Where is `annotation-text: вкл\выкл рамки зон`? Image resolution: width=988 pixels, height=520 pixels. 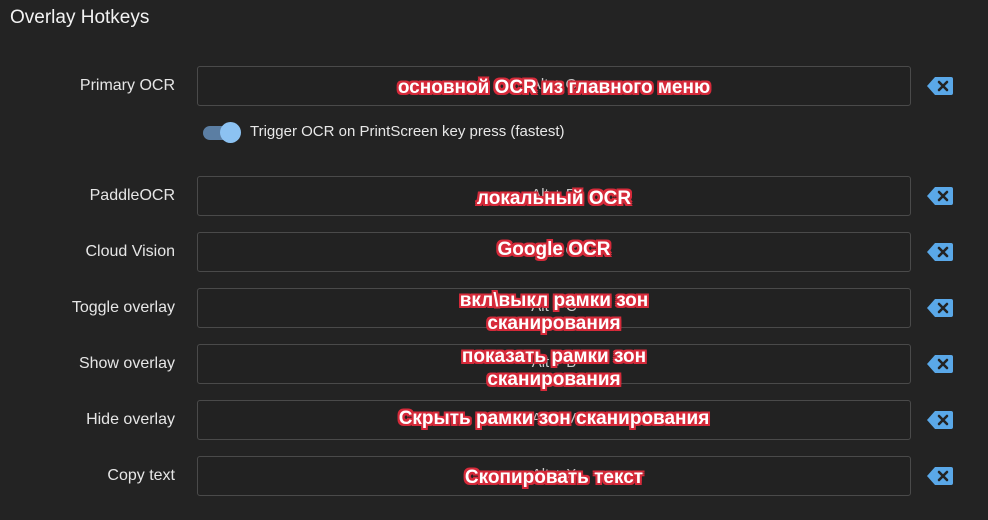 annotation-text: вкл\выкл рамки зон is located at coordinates (554, 300).